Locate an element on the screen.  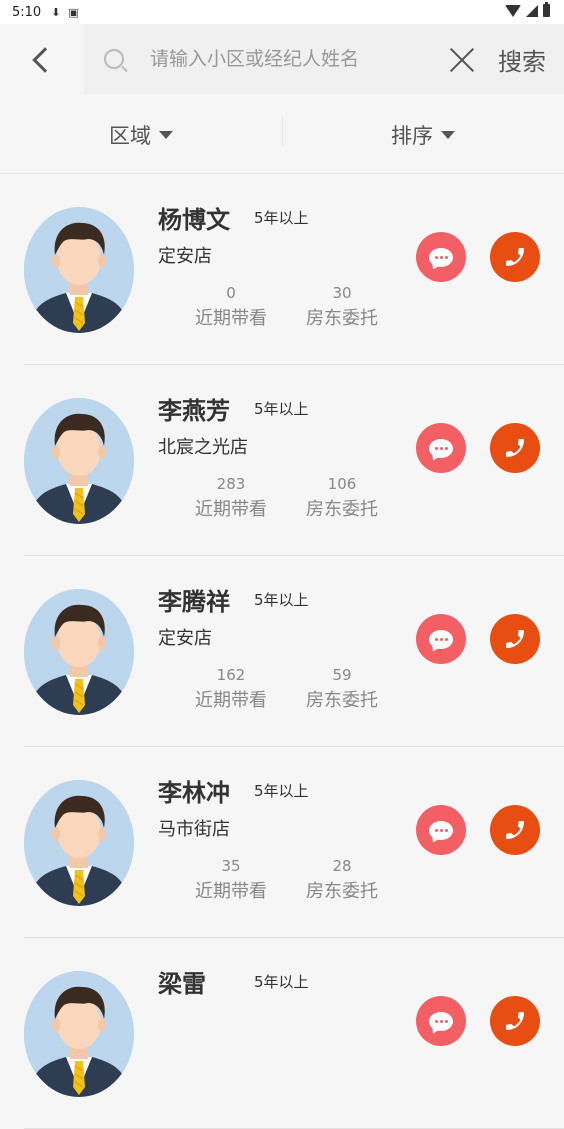
status-time: 5:10 is located at coordinates (27, 12).